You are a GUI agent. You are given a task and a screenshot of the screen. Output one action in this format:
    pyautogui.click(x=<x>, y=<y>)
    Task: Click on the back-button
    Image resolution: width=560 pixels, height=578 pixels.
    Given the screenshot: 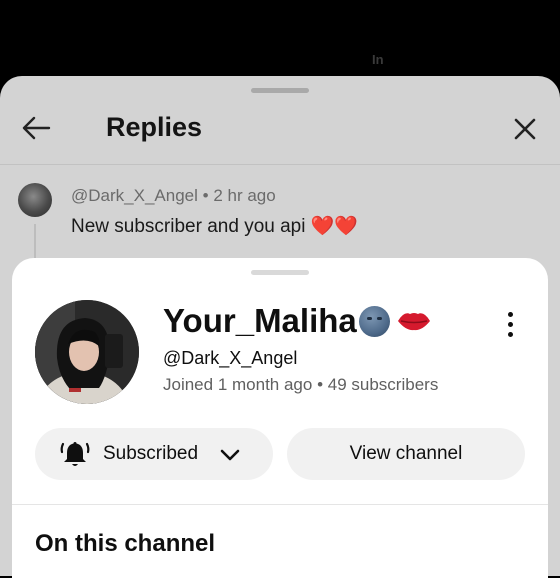 What is the action you would take?
    pyautogui.click(x=36, y=128)
    